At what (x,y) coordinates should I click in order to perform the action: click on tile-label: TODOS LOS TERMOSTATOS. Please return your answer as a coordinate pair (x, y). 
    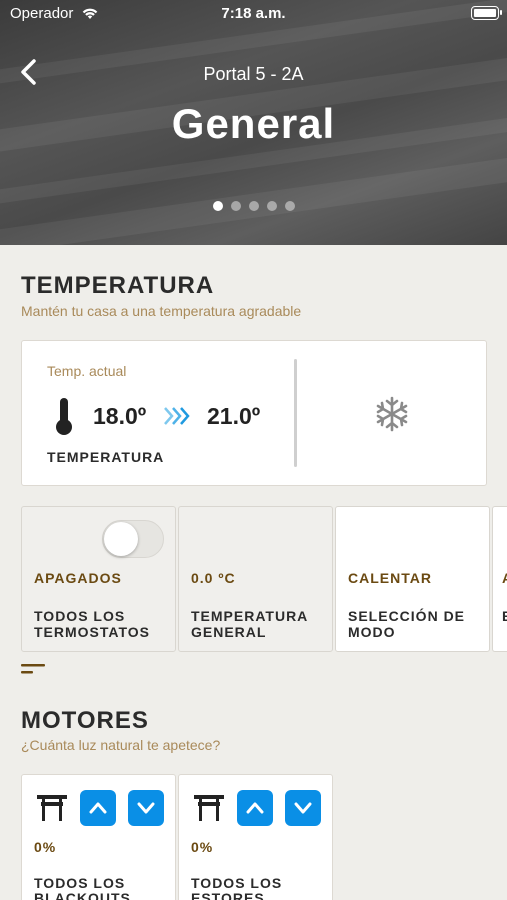
    Looking at the image, I should click on (92, 624).